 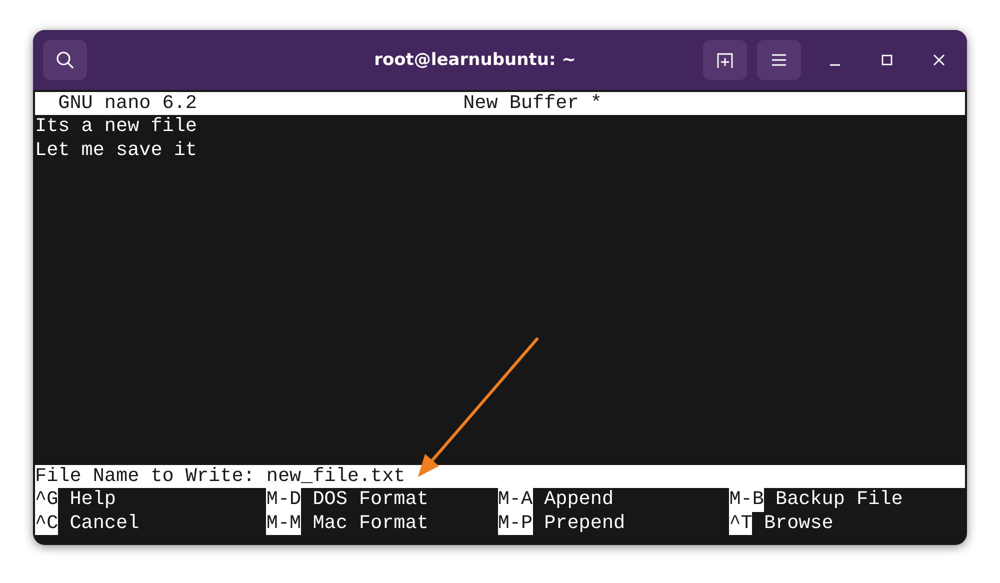 I want to click on text-line: Its a new file, so click(x=116, y=127).